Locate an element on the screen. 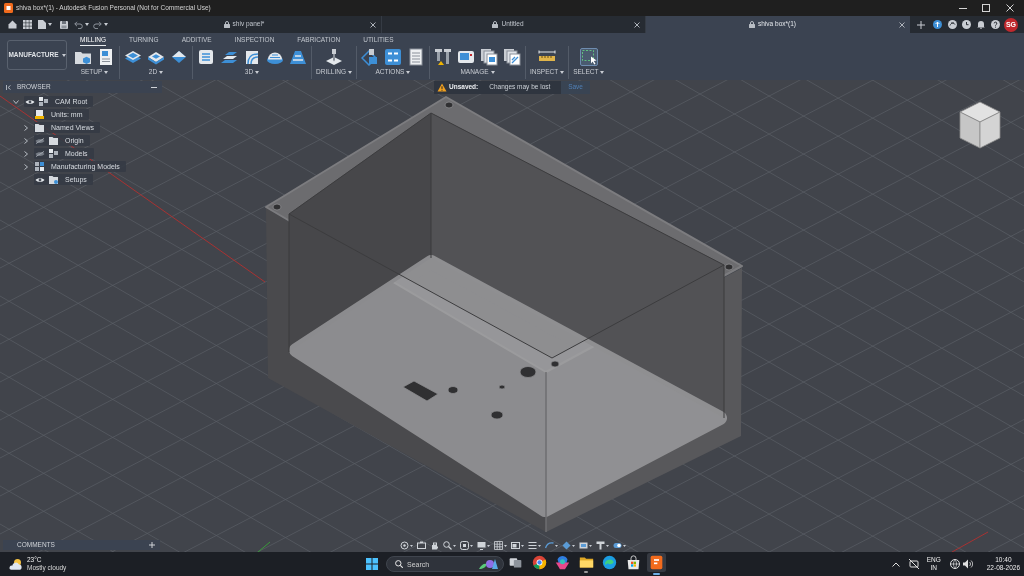 The height and width of the screenshot is (576, 1024). tools-icon is located at coordinates (443, 57).